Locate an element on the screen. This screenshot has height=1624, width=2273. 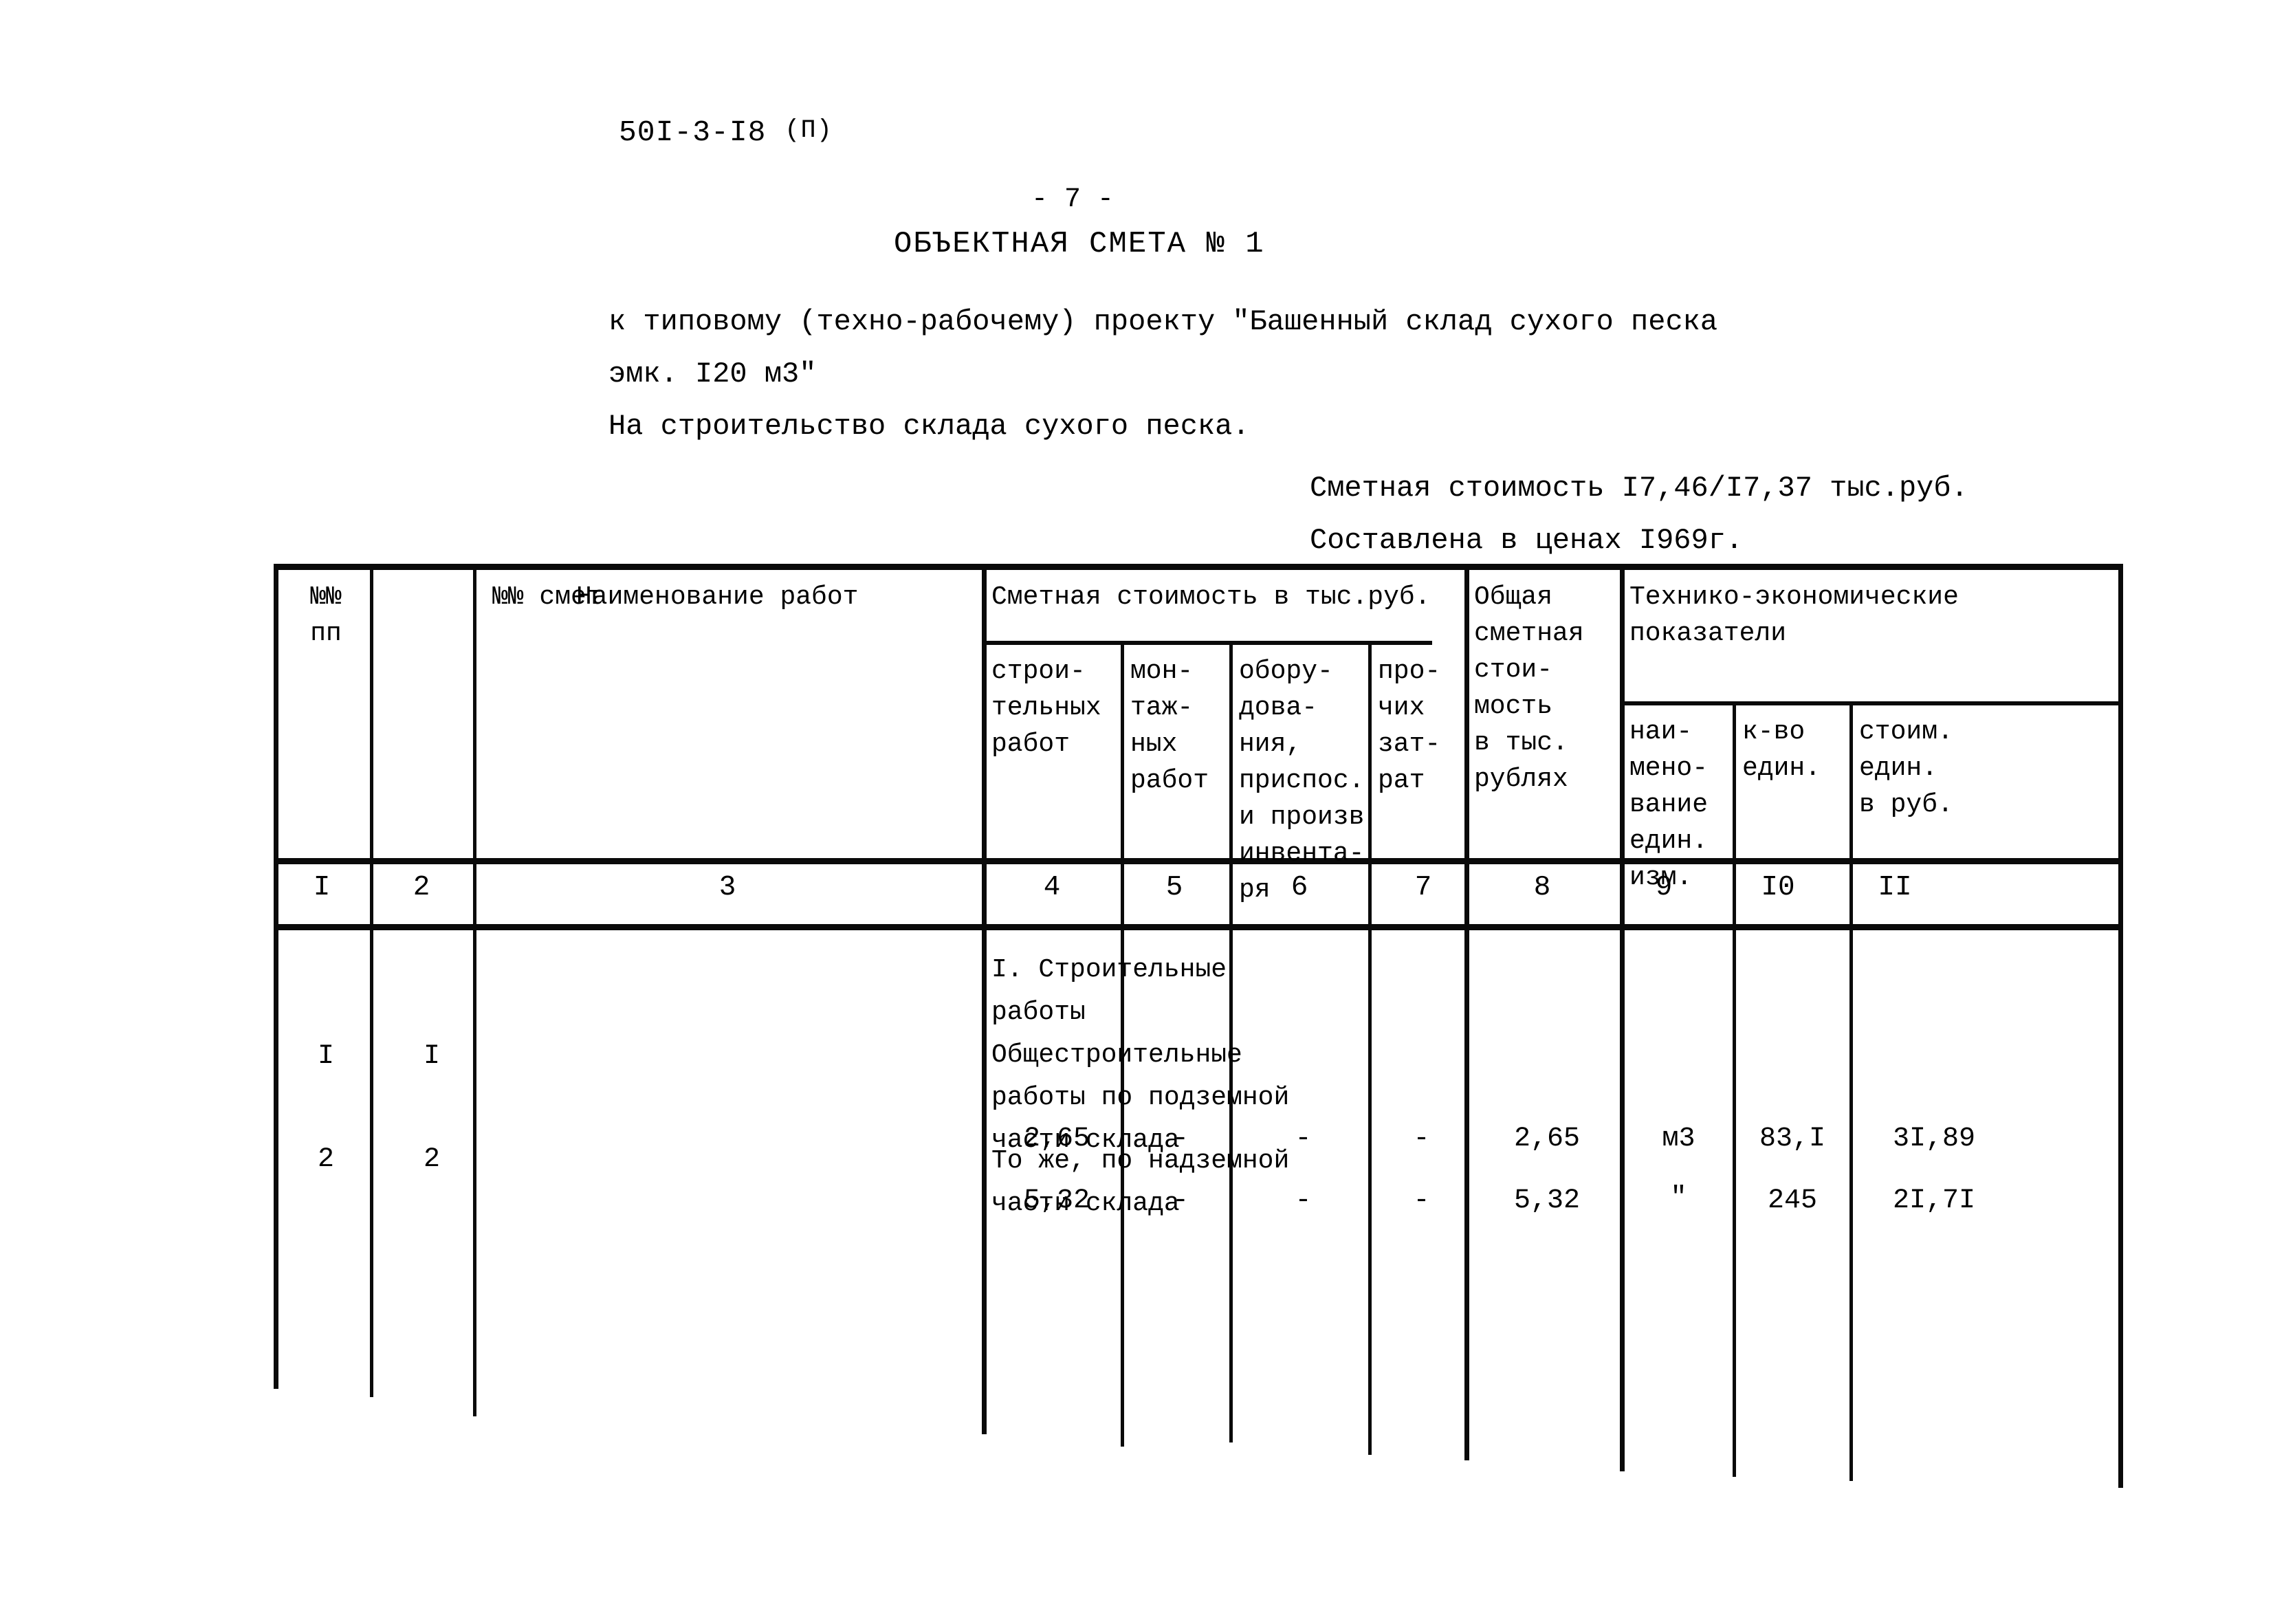
body-divider-unitname is located at coordinates (1734, 1200).